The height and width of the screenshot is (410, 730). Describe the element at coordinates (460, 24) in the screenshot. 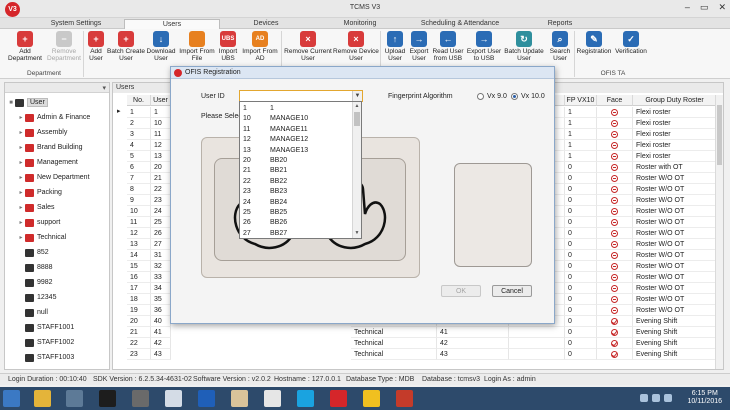

I see `tab-scheduling-attendance: Scheduling & Attendance` at that location.